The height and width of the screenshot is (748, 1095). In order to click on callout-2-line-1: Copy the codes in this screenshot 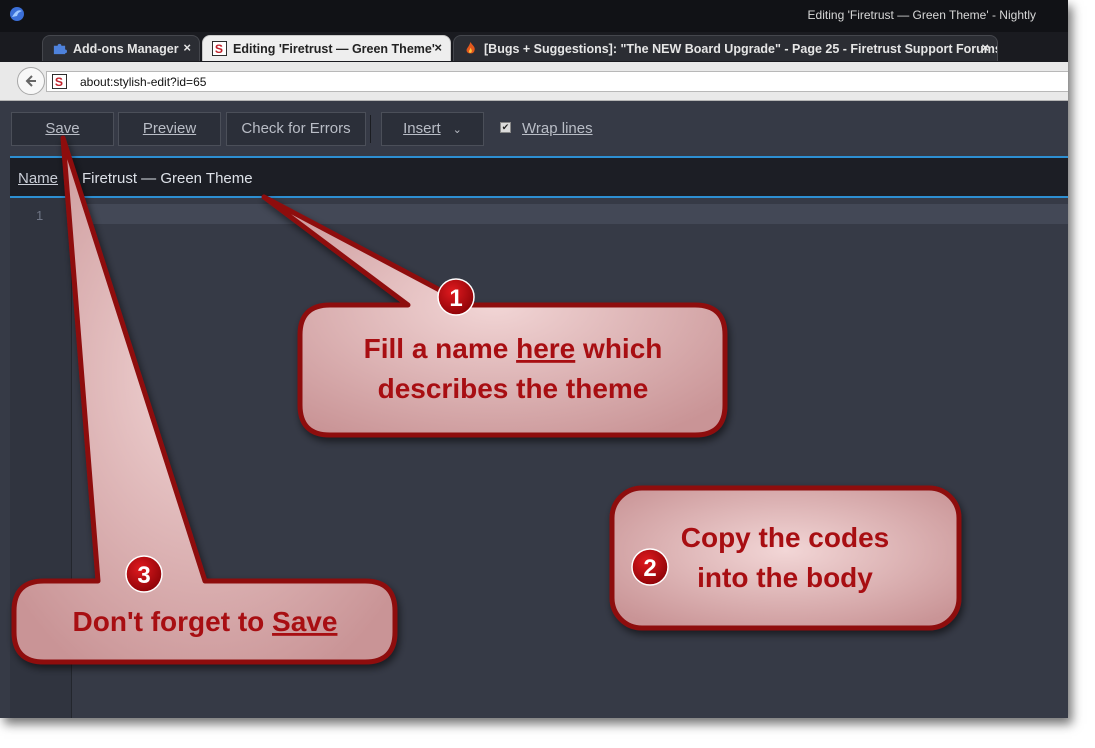, I will do `click(785, 537)`.